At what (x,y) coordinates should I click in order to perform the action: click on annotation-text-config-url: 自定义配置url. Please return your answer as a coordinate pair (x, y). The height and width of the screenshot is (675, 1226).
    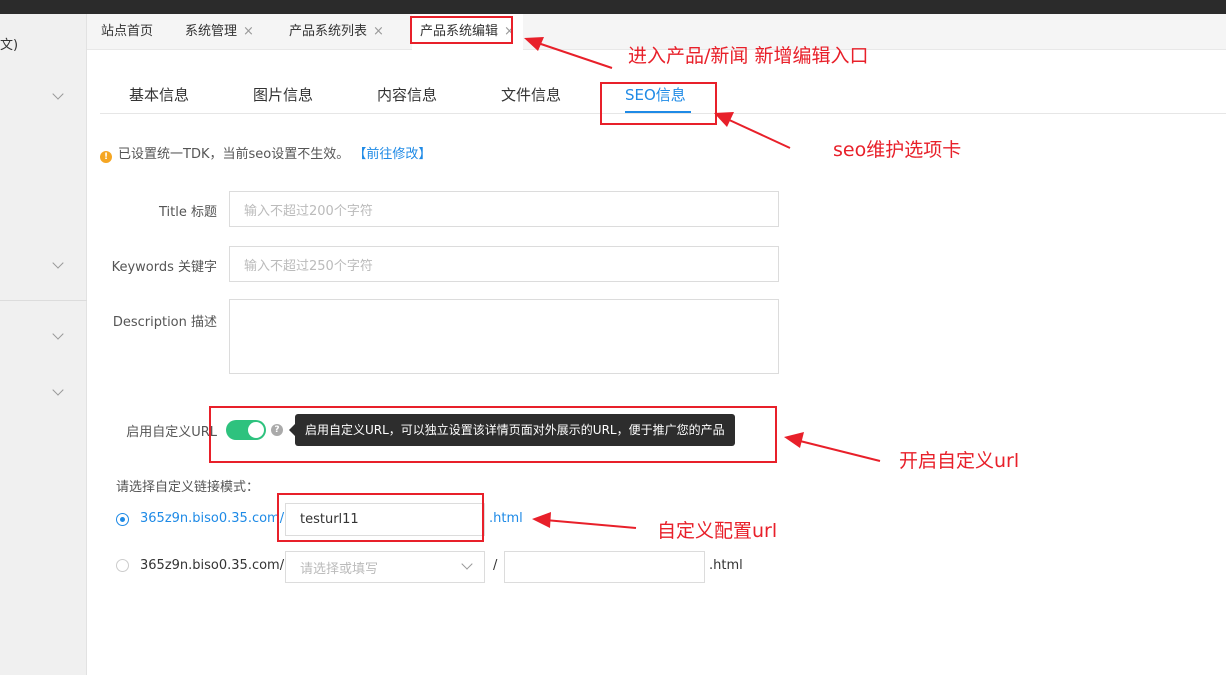
    Looking at the image, I should click on (717, 531).